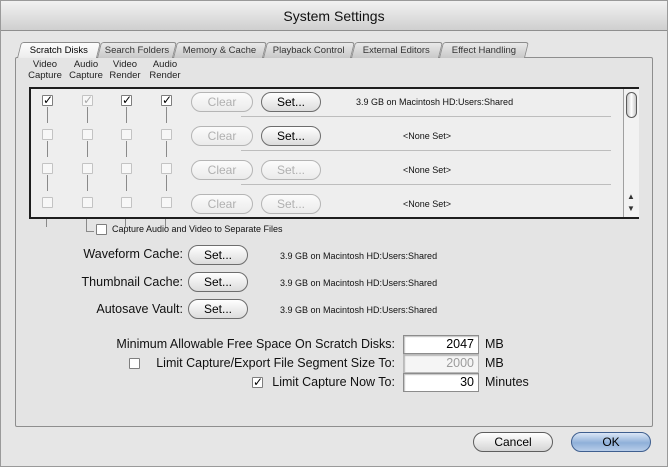 This screenshot has width=668, height=467. Describe the element at coordinates (309, 50) in the screenshot. I see `tab-playback-control: Playback Control` at that location.